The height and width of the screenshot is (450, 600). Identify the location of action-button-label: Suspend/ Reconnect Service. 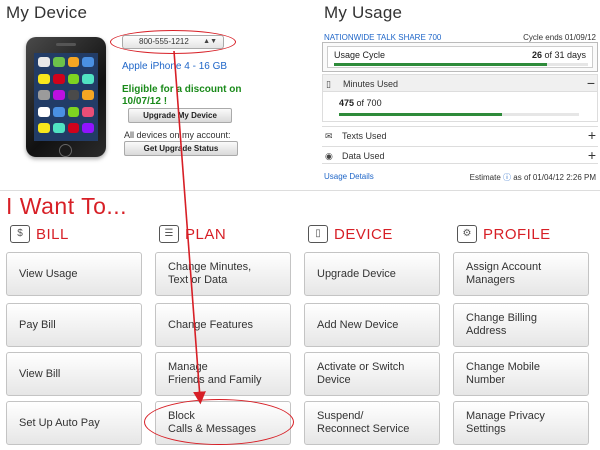
(363, 422).